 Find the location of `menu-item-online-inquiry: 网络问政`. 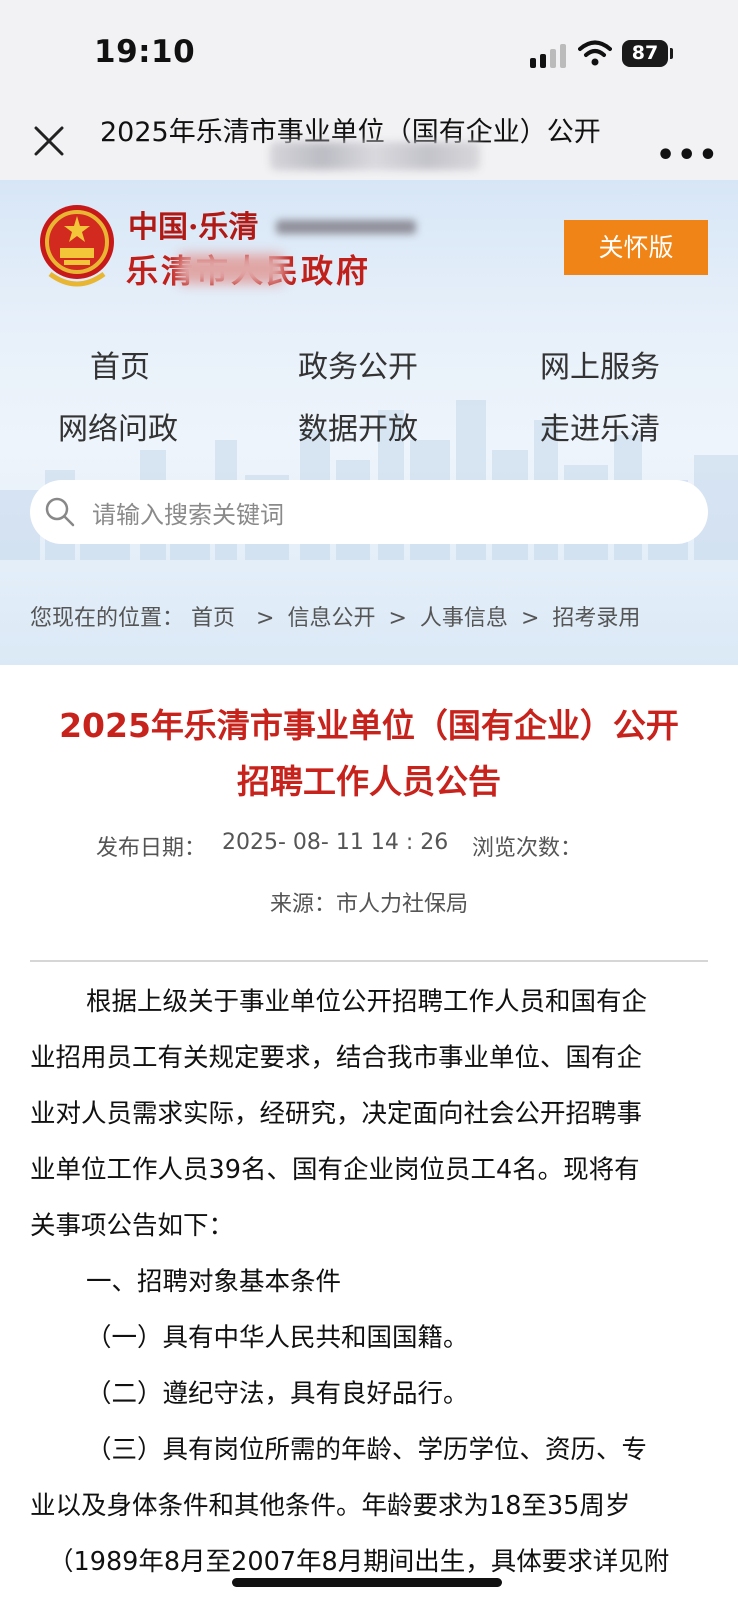

menu-item-online-inquiry: 网络问政 is located at coordinates (118, 426).